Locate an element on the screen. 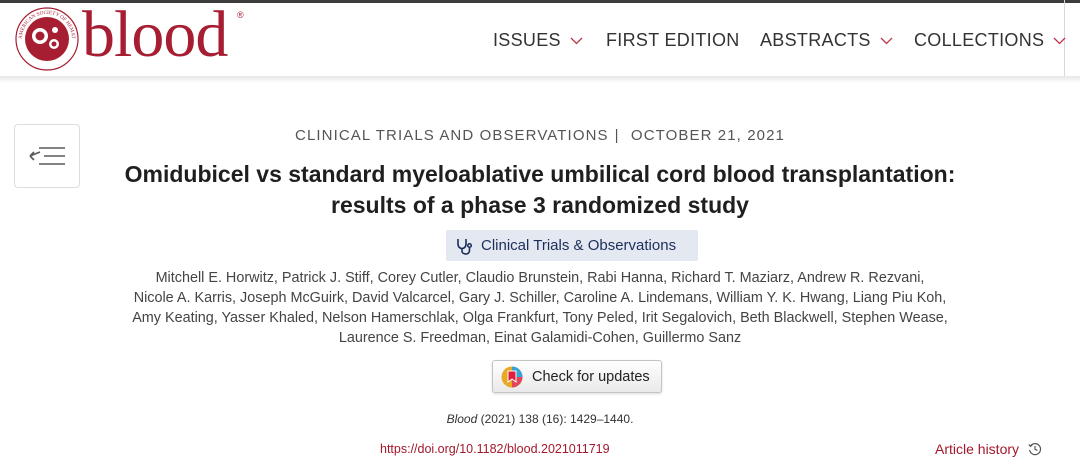  crossmark-icon is located at coordinates (512, 376).